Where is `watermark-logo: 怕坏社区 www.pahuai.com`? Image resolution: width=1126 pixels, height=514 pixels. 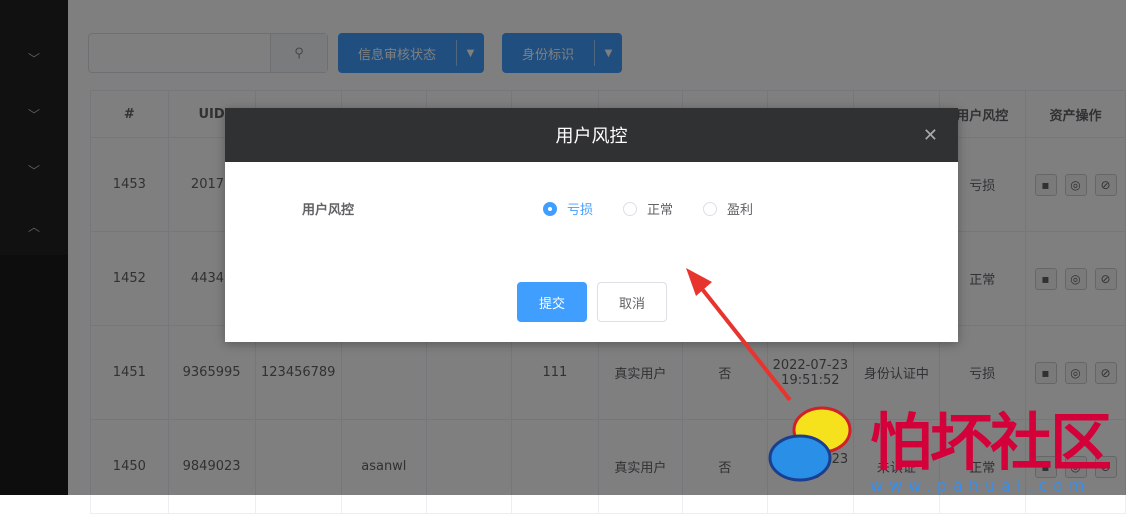
watermark-logo: 怕坏社区 www.pahuai.com is located at coordinates (936, 442).